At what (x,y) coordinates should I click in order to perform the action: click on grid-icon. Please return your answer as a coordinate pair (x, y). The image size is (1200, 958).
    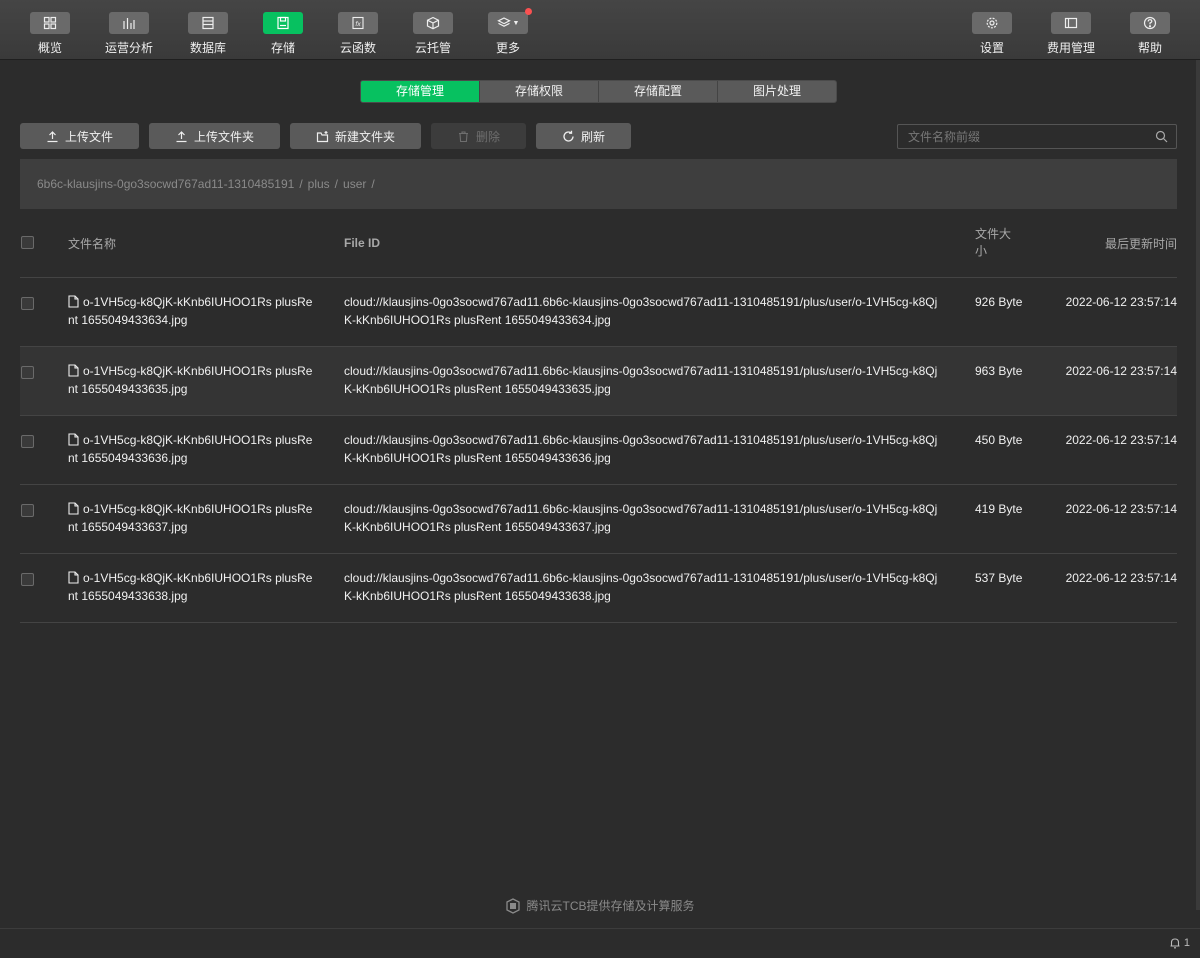
    Looking at the image, I should click on (50, 23).